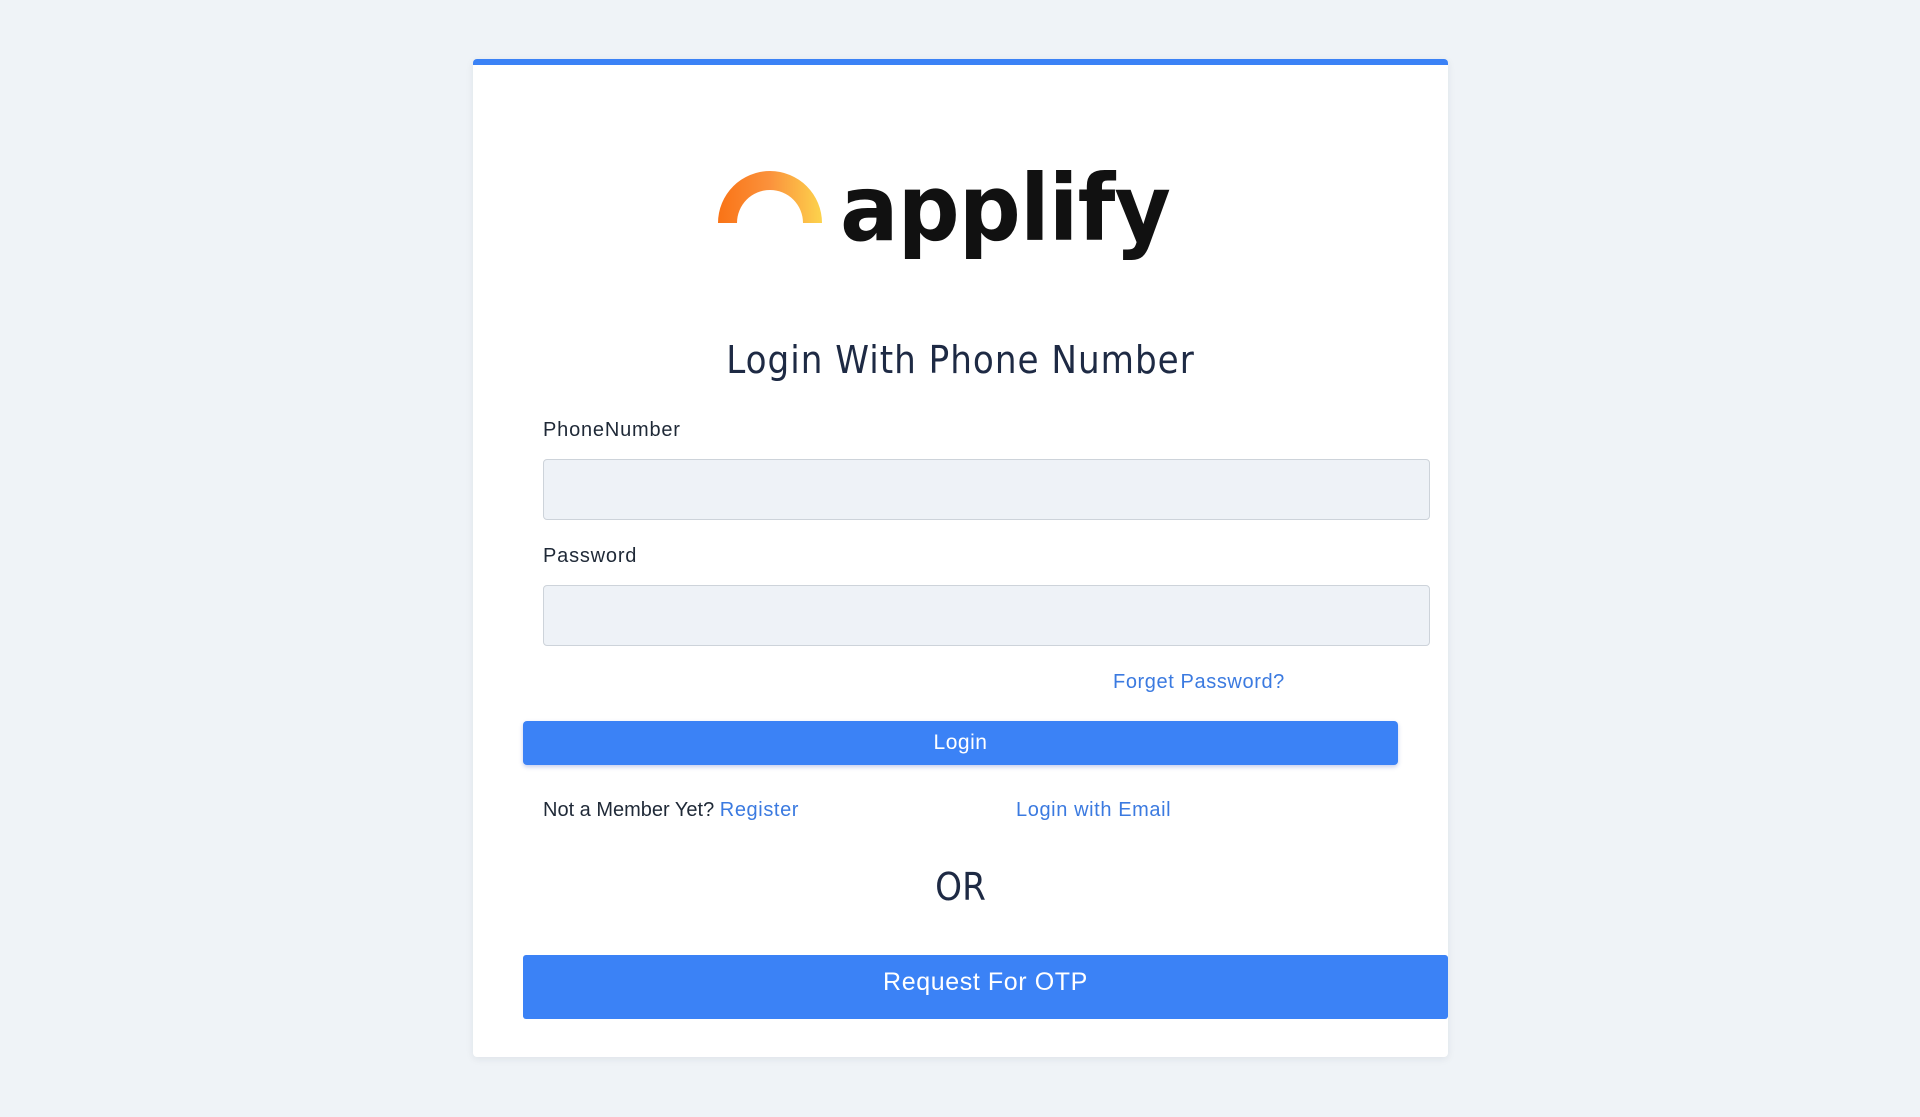 The width and height of the screenshot is (1920, 1117). I want to click on login-button: Login, so click(960, 743).